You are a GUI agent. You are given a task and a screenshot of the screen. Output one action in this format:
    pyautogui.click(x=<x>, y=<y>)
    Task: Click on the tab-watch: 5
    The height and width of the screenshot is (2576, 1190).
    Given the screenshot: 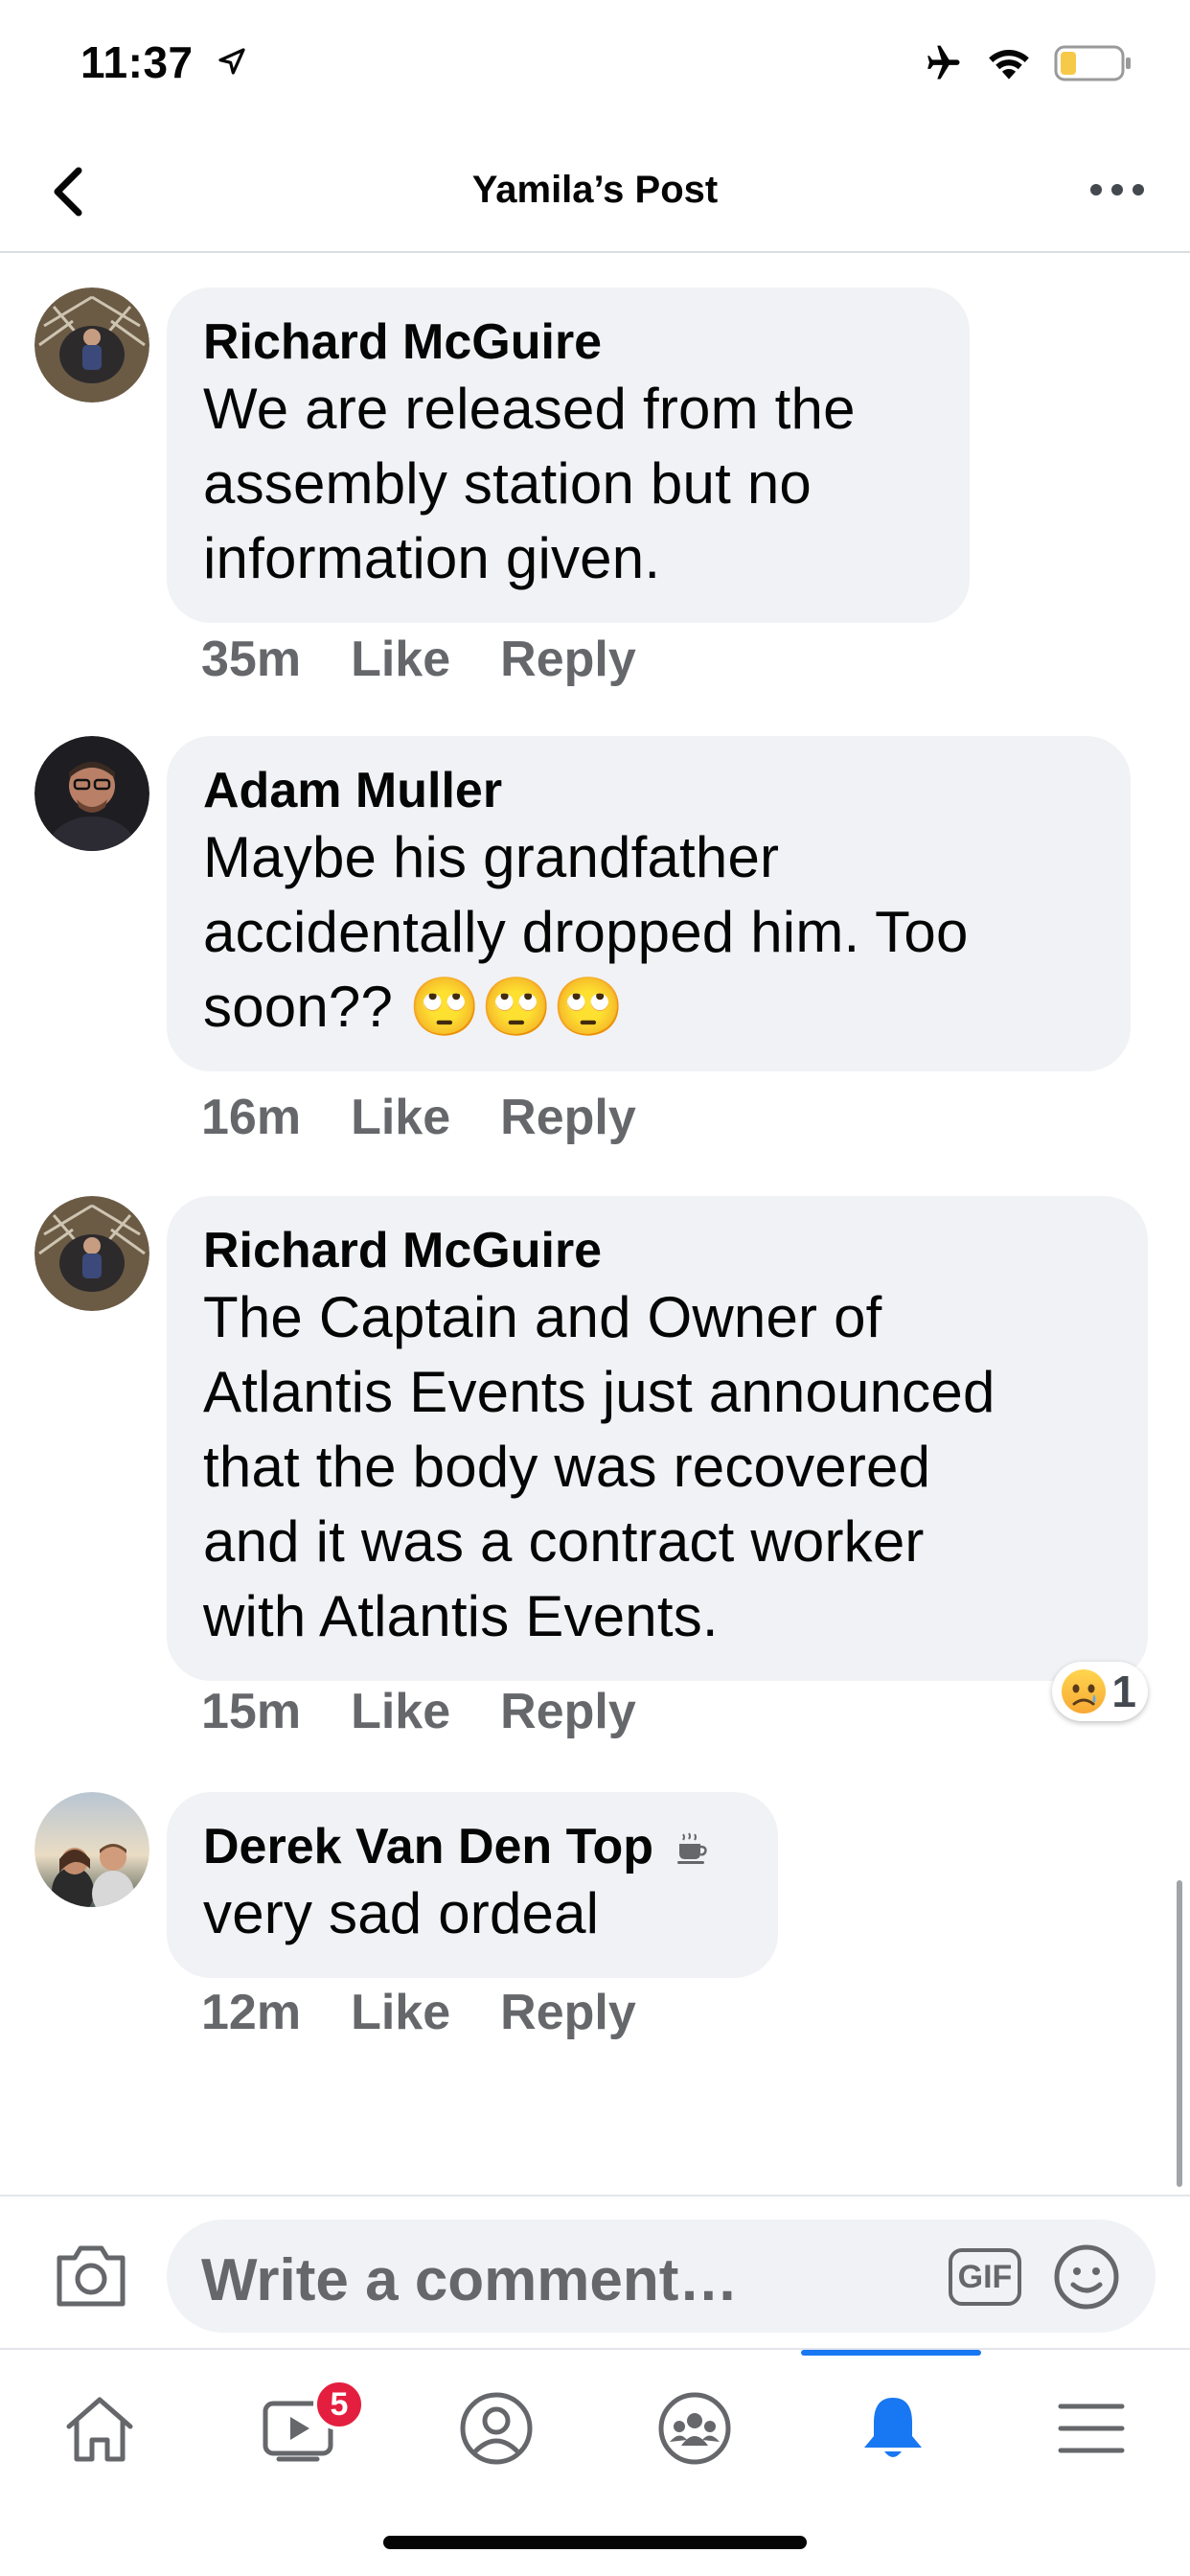 What is the action you would take?
    pyautogui.click(x=297, y=2428)
    